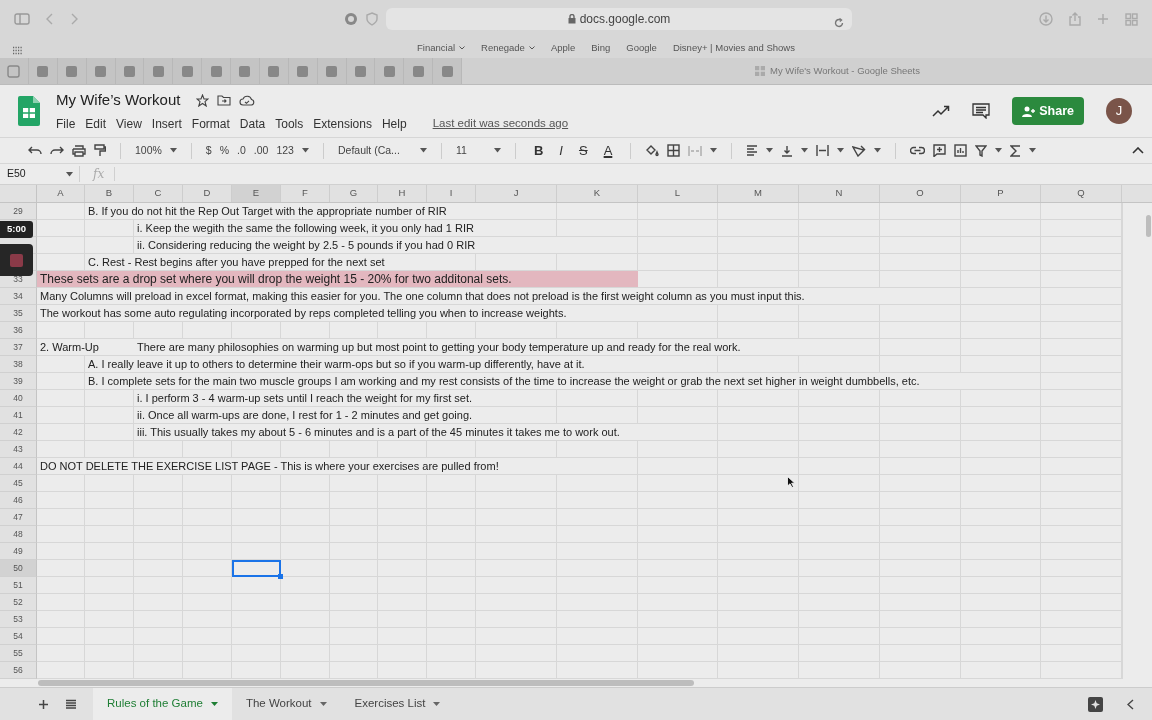 This screenshot has width=1152, height=720. What do you see at coordinates (166, 123) in the screenshot?
I see `menu-item: Insert` at bounding box center [166, 123].